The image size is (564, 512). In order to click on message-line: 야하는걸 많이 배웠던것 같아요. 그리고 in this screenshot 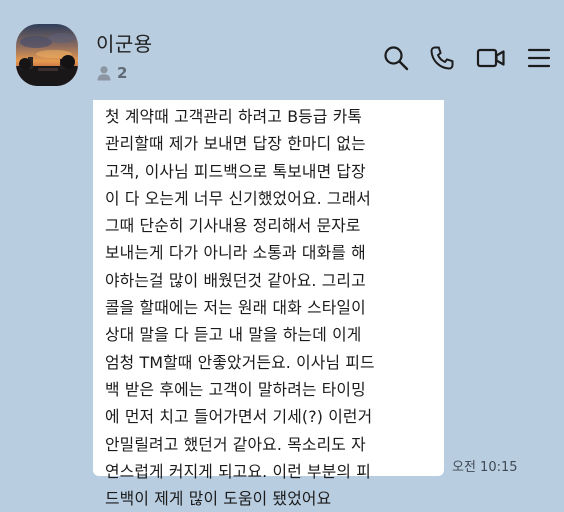, I will do `click(235, 280)`.